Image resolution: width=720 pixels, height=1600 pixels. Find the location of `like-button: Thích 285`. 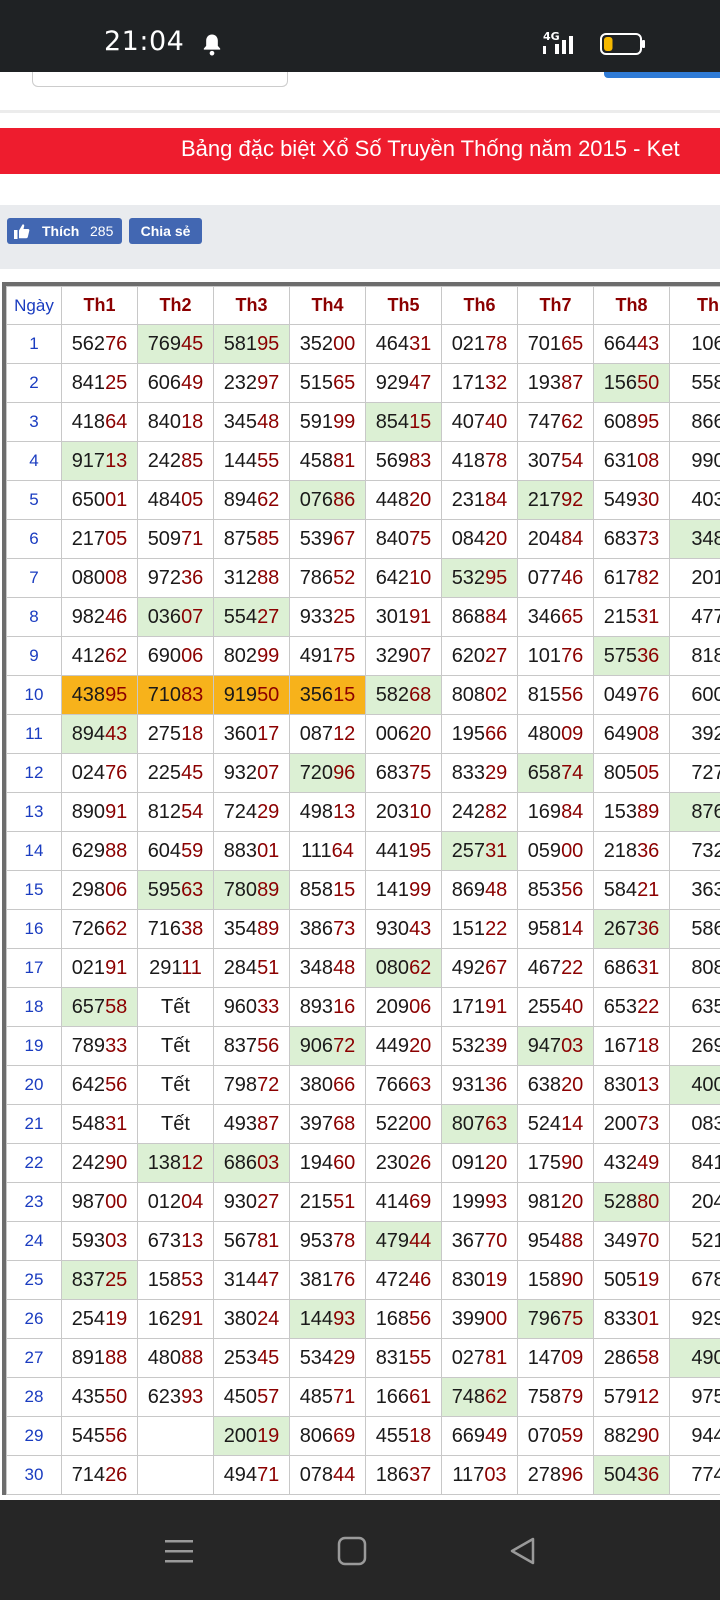

like-button: Thích 285 is located at coordinates (64, 231).